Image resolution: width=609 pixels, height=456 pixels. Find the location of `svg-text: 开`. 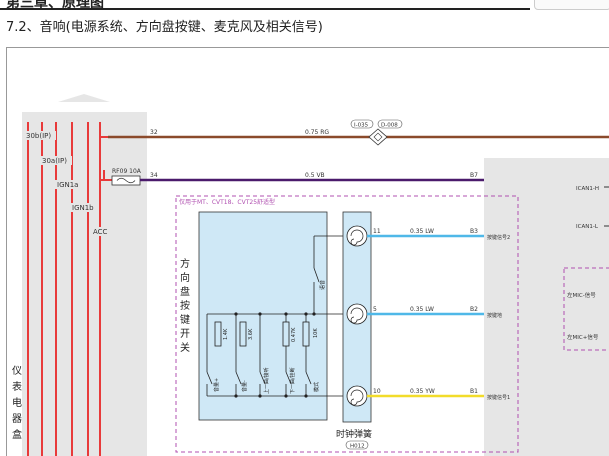

svg-text: 开 is located at coordinates (185, 334).